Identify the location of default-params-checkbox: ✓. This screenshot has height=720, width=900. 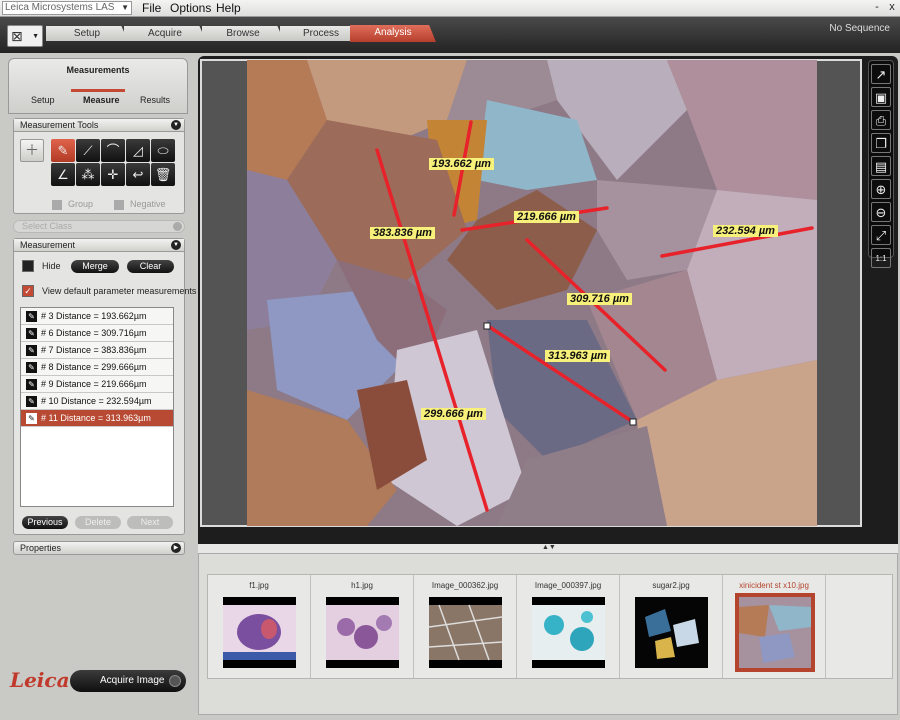
(28, 291).